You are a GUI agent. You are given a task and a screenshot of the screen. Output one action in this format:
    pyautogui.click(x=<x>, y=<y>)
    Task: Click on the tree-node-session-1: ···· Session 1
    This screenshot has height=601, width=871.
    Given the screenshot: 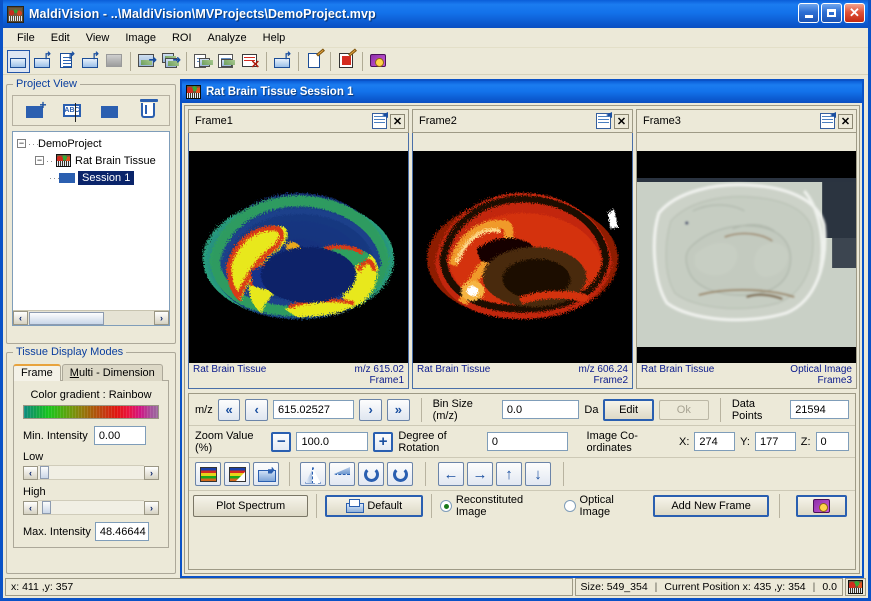 What is the action you would take?
    pyautogui.click(x=91, y=177)
    